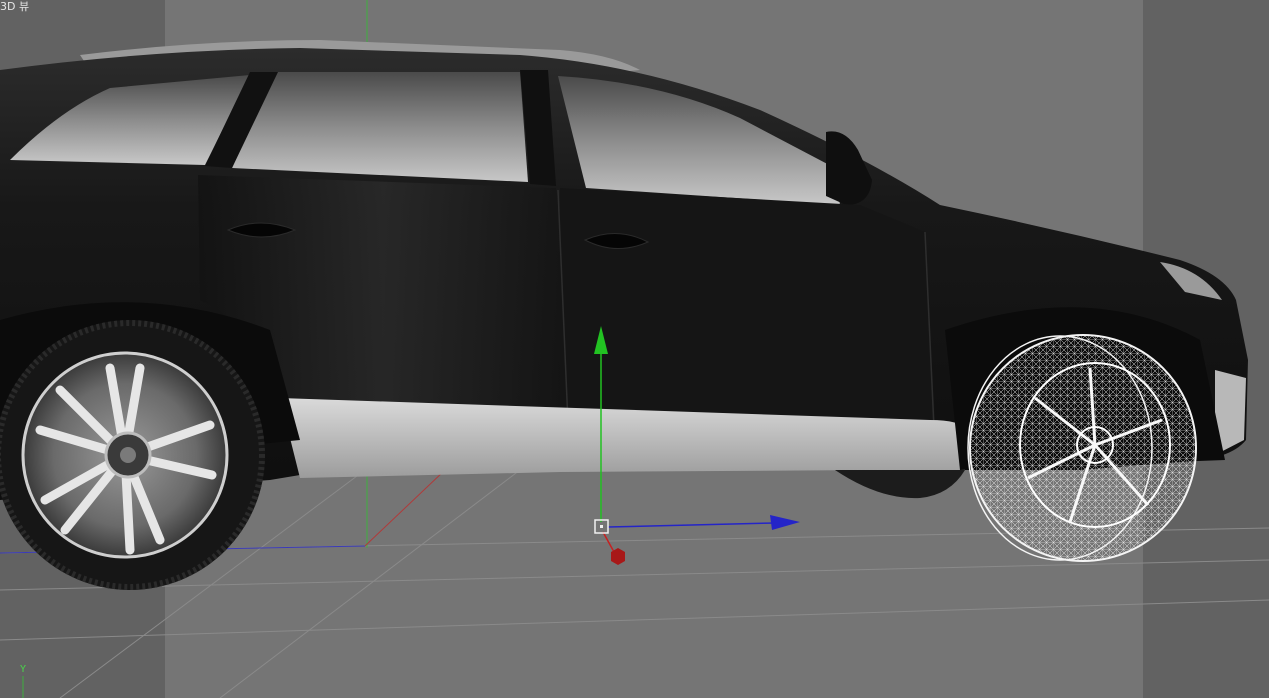  Describe the element at coordinates (23, 669) in the screenshot. I see `axis-y-label: Y` at that location.